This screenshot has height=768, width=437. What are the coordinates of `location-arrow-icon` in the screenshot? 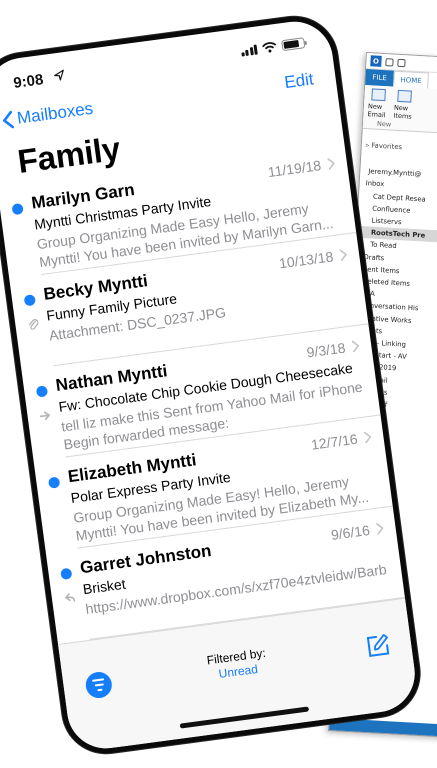 It's located at (59, 75).